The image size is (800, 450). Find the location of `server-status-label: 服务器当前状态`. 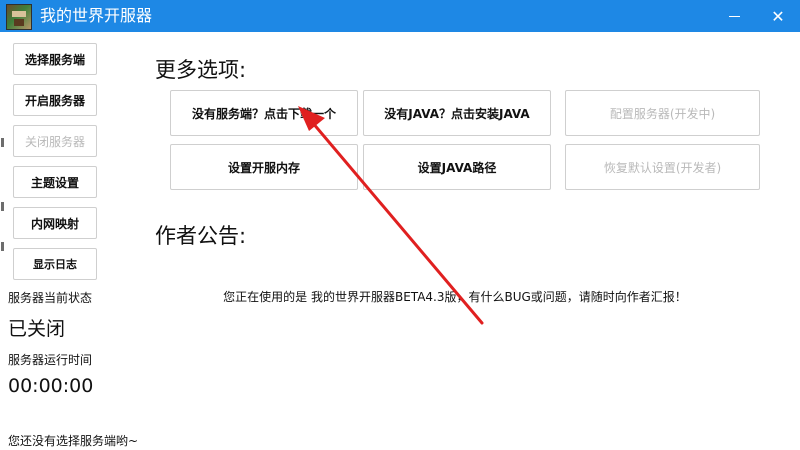

server-status-label: 服务器当前状态 is located at coordinates (50, 298).